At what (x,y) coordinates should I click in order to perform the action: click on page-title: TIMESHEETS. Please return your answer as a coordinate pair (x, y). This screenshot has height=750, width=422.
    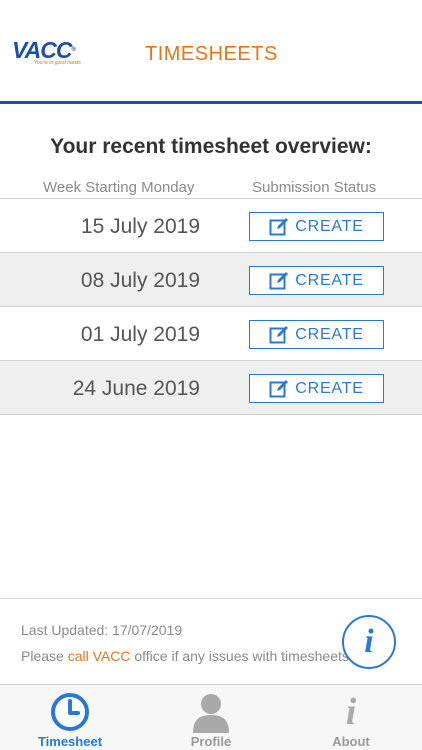
    Looking at the image, I should click on (211, 54).